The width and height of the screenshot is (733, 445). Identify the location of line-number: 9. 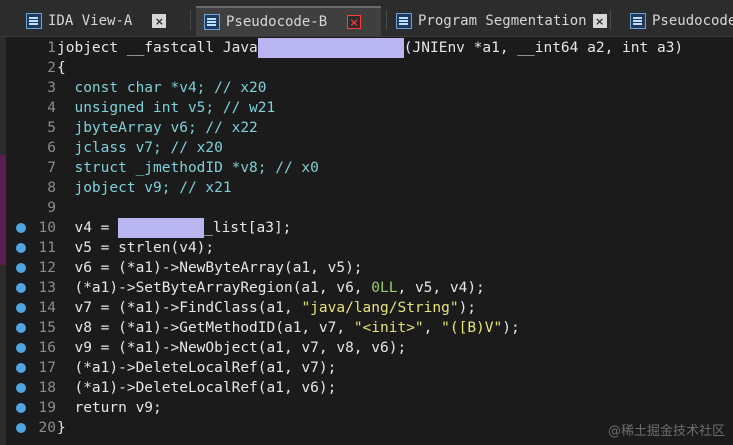
(51, 208).